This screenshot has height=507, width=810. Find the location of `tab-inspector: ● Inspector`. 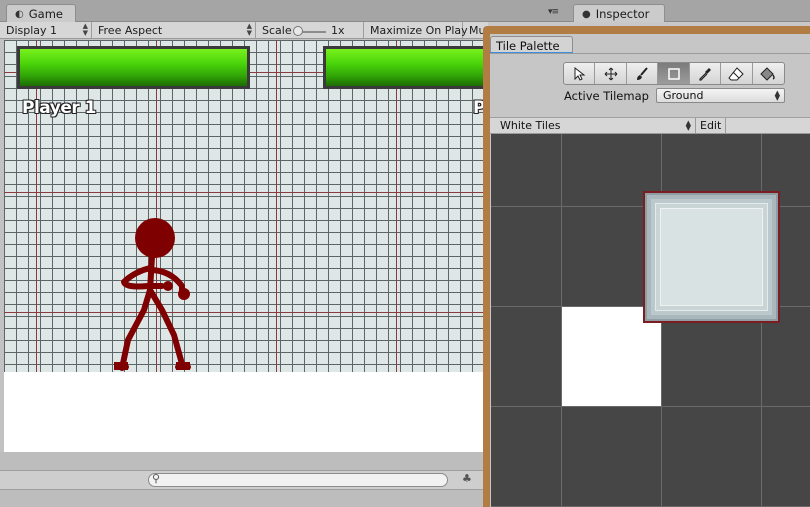

tab-inspector: ● Inspector is located at coordinates (619, 13).